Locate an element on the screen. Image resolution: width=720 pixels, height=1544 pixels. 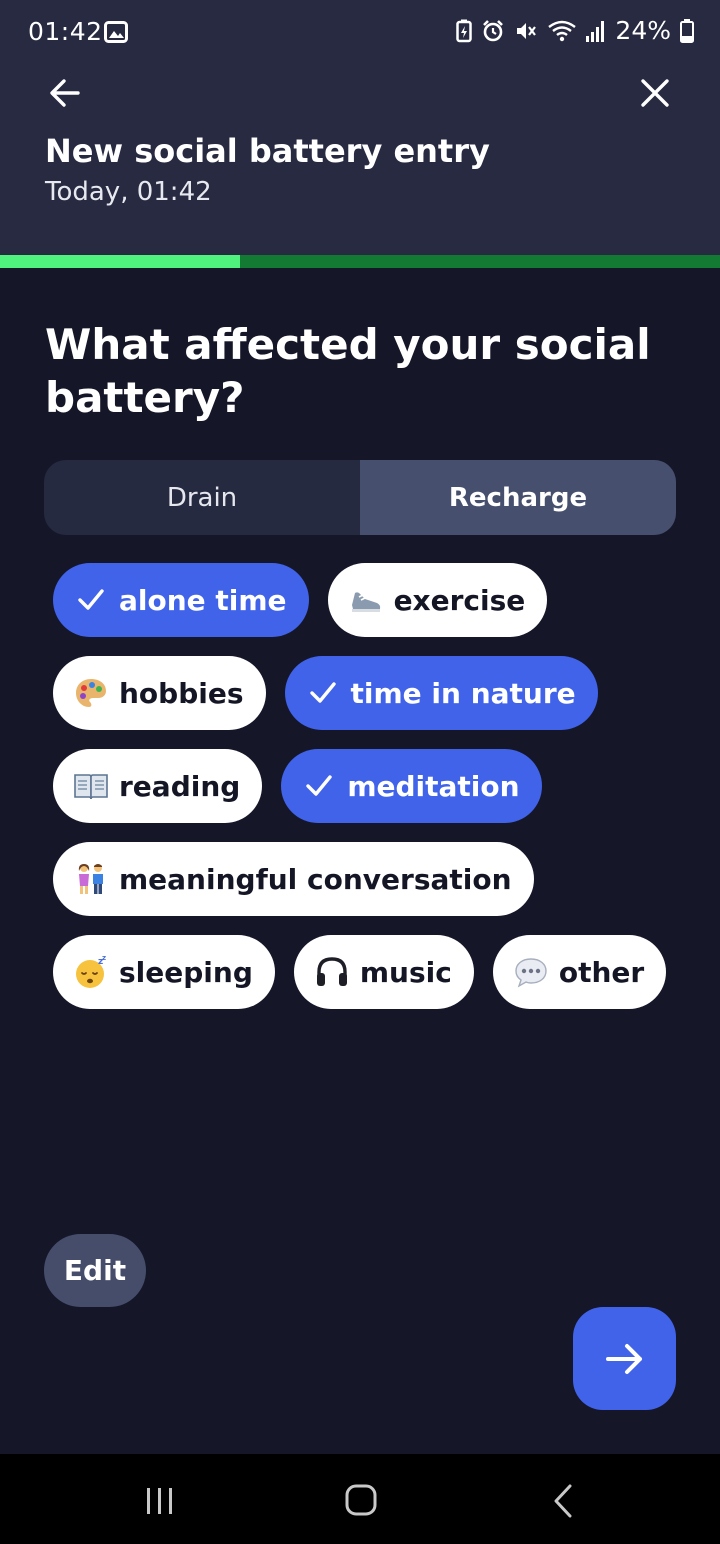
segmented-control: Drain Recharge is located at coordinates (360, 497).